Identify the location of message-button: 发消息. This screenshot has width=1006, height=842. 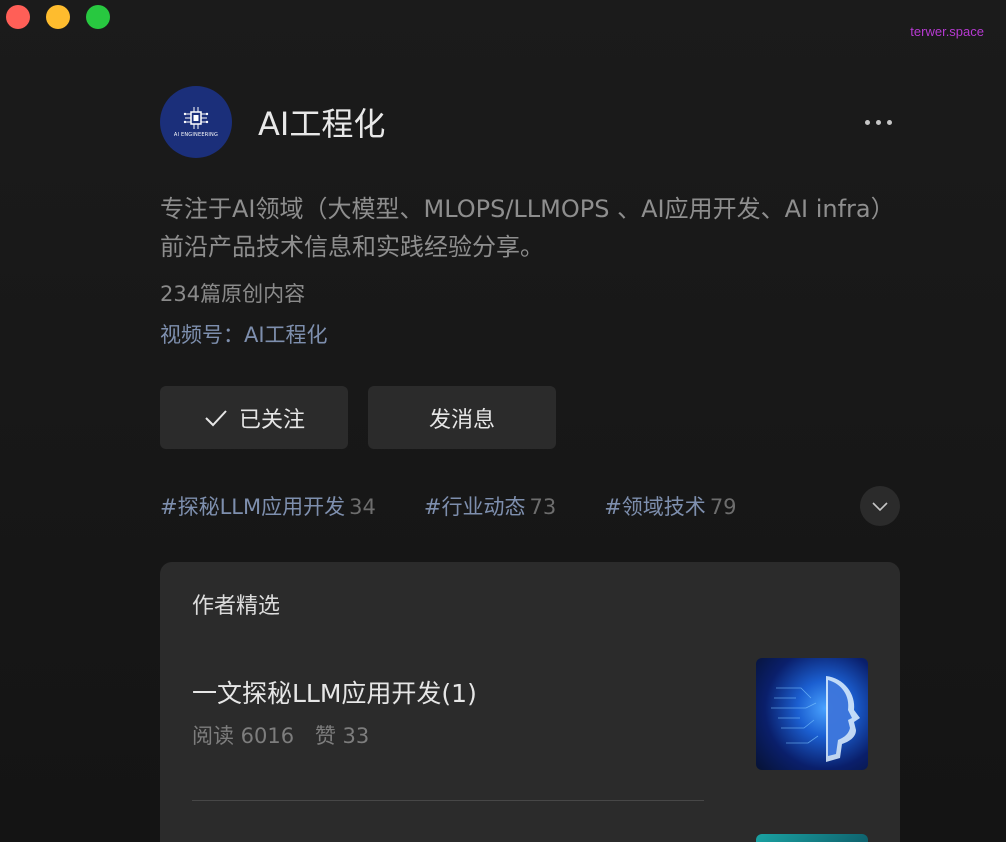
(462, 417).